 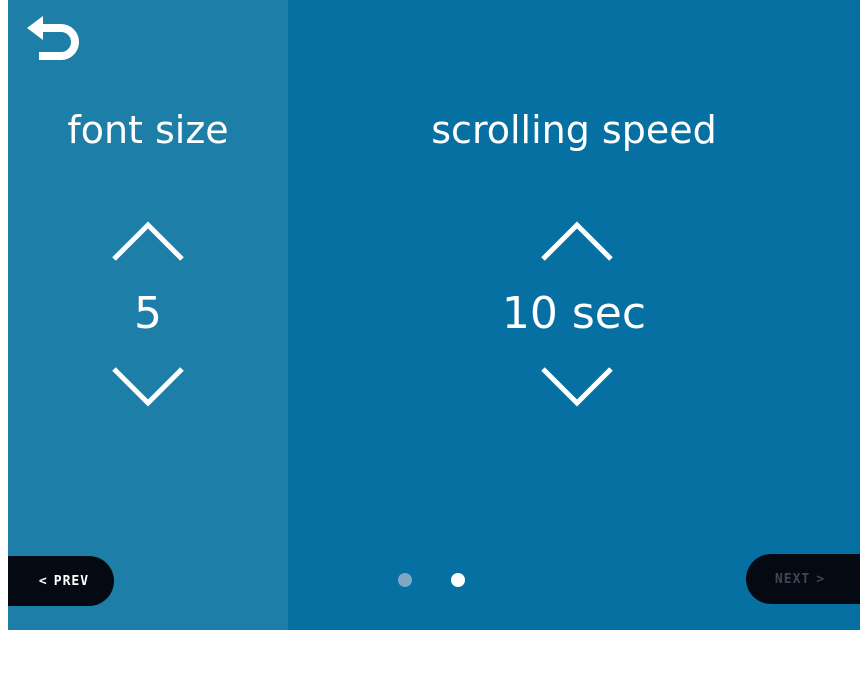 I want to click on page-indicator-dot-2-active, so click(x=458, y=580).